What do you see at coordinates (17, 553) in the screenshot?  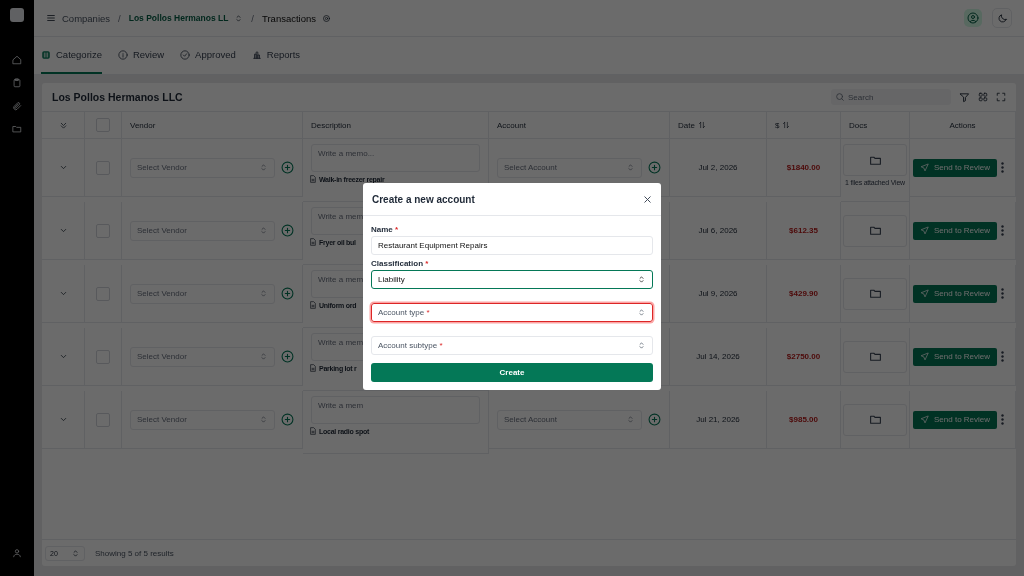 I see `user-icon` at bounding box center [17, 553].